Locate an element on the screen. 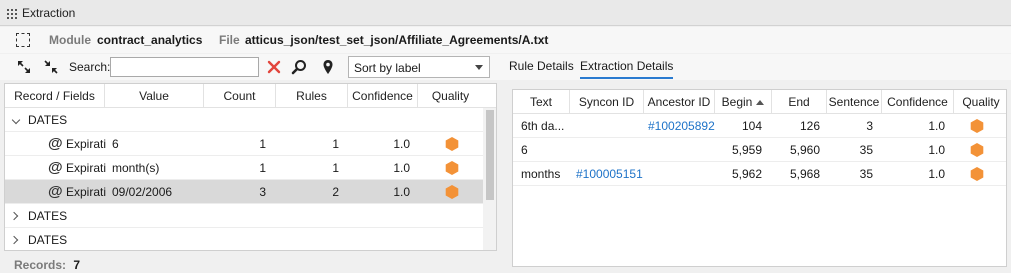 This screenshot has height=273, width=1011. sort-dropdown: Sort by label is located at coordinates (419, 67).